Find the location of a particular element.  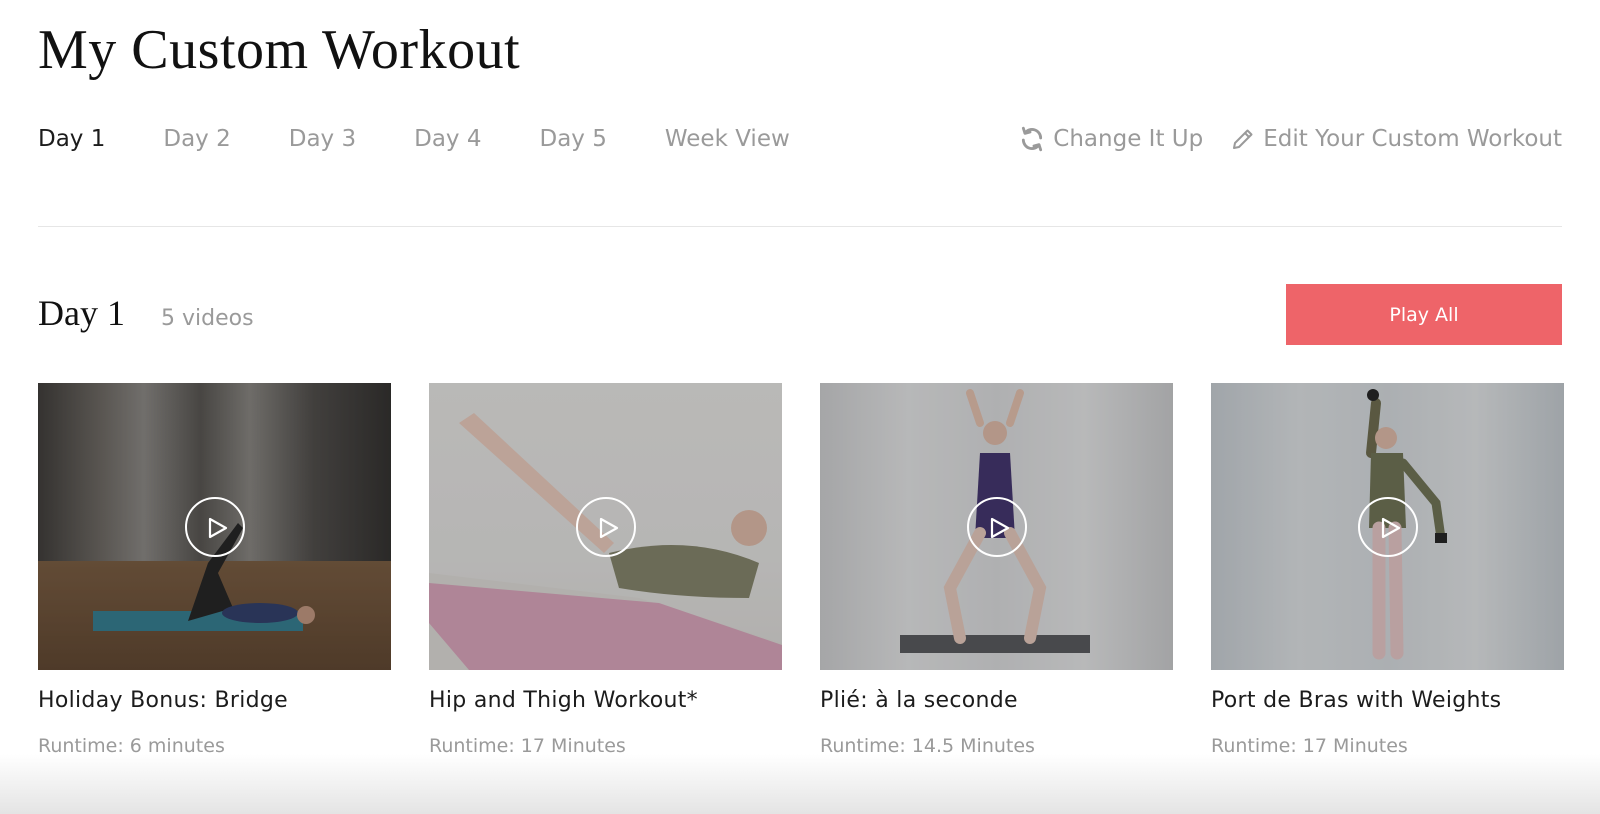

video-runtime: Runtime: 14.5 Minutes is located at coordinates (927, 746).